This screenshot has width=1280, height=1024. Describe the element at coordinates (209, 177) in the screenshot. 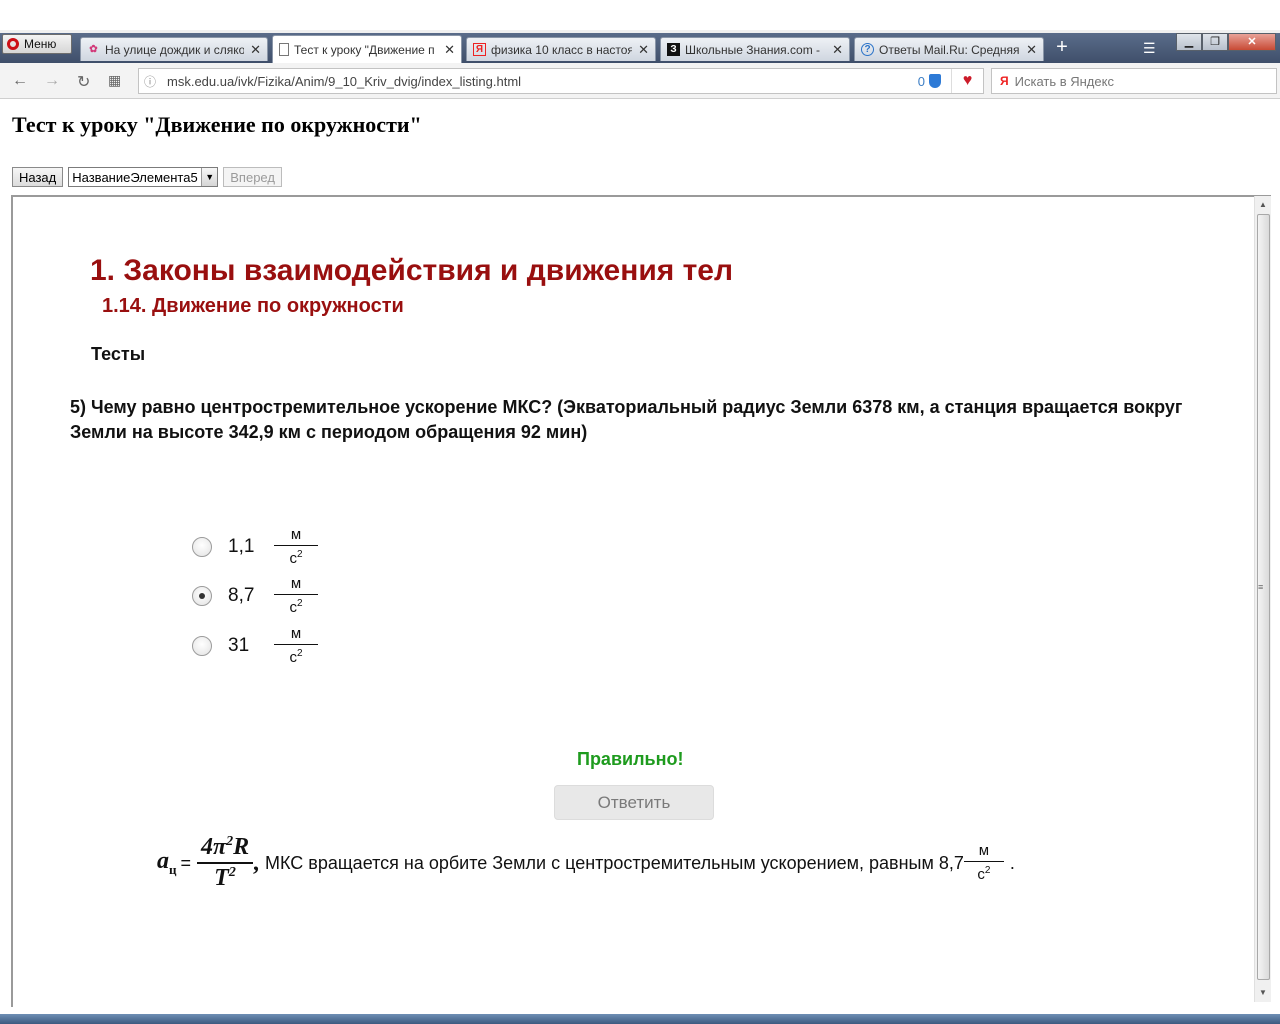

I see `chevron-down-icon: ▼` at that location.